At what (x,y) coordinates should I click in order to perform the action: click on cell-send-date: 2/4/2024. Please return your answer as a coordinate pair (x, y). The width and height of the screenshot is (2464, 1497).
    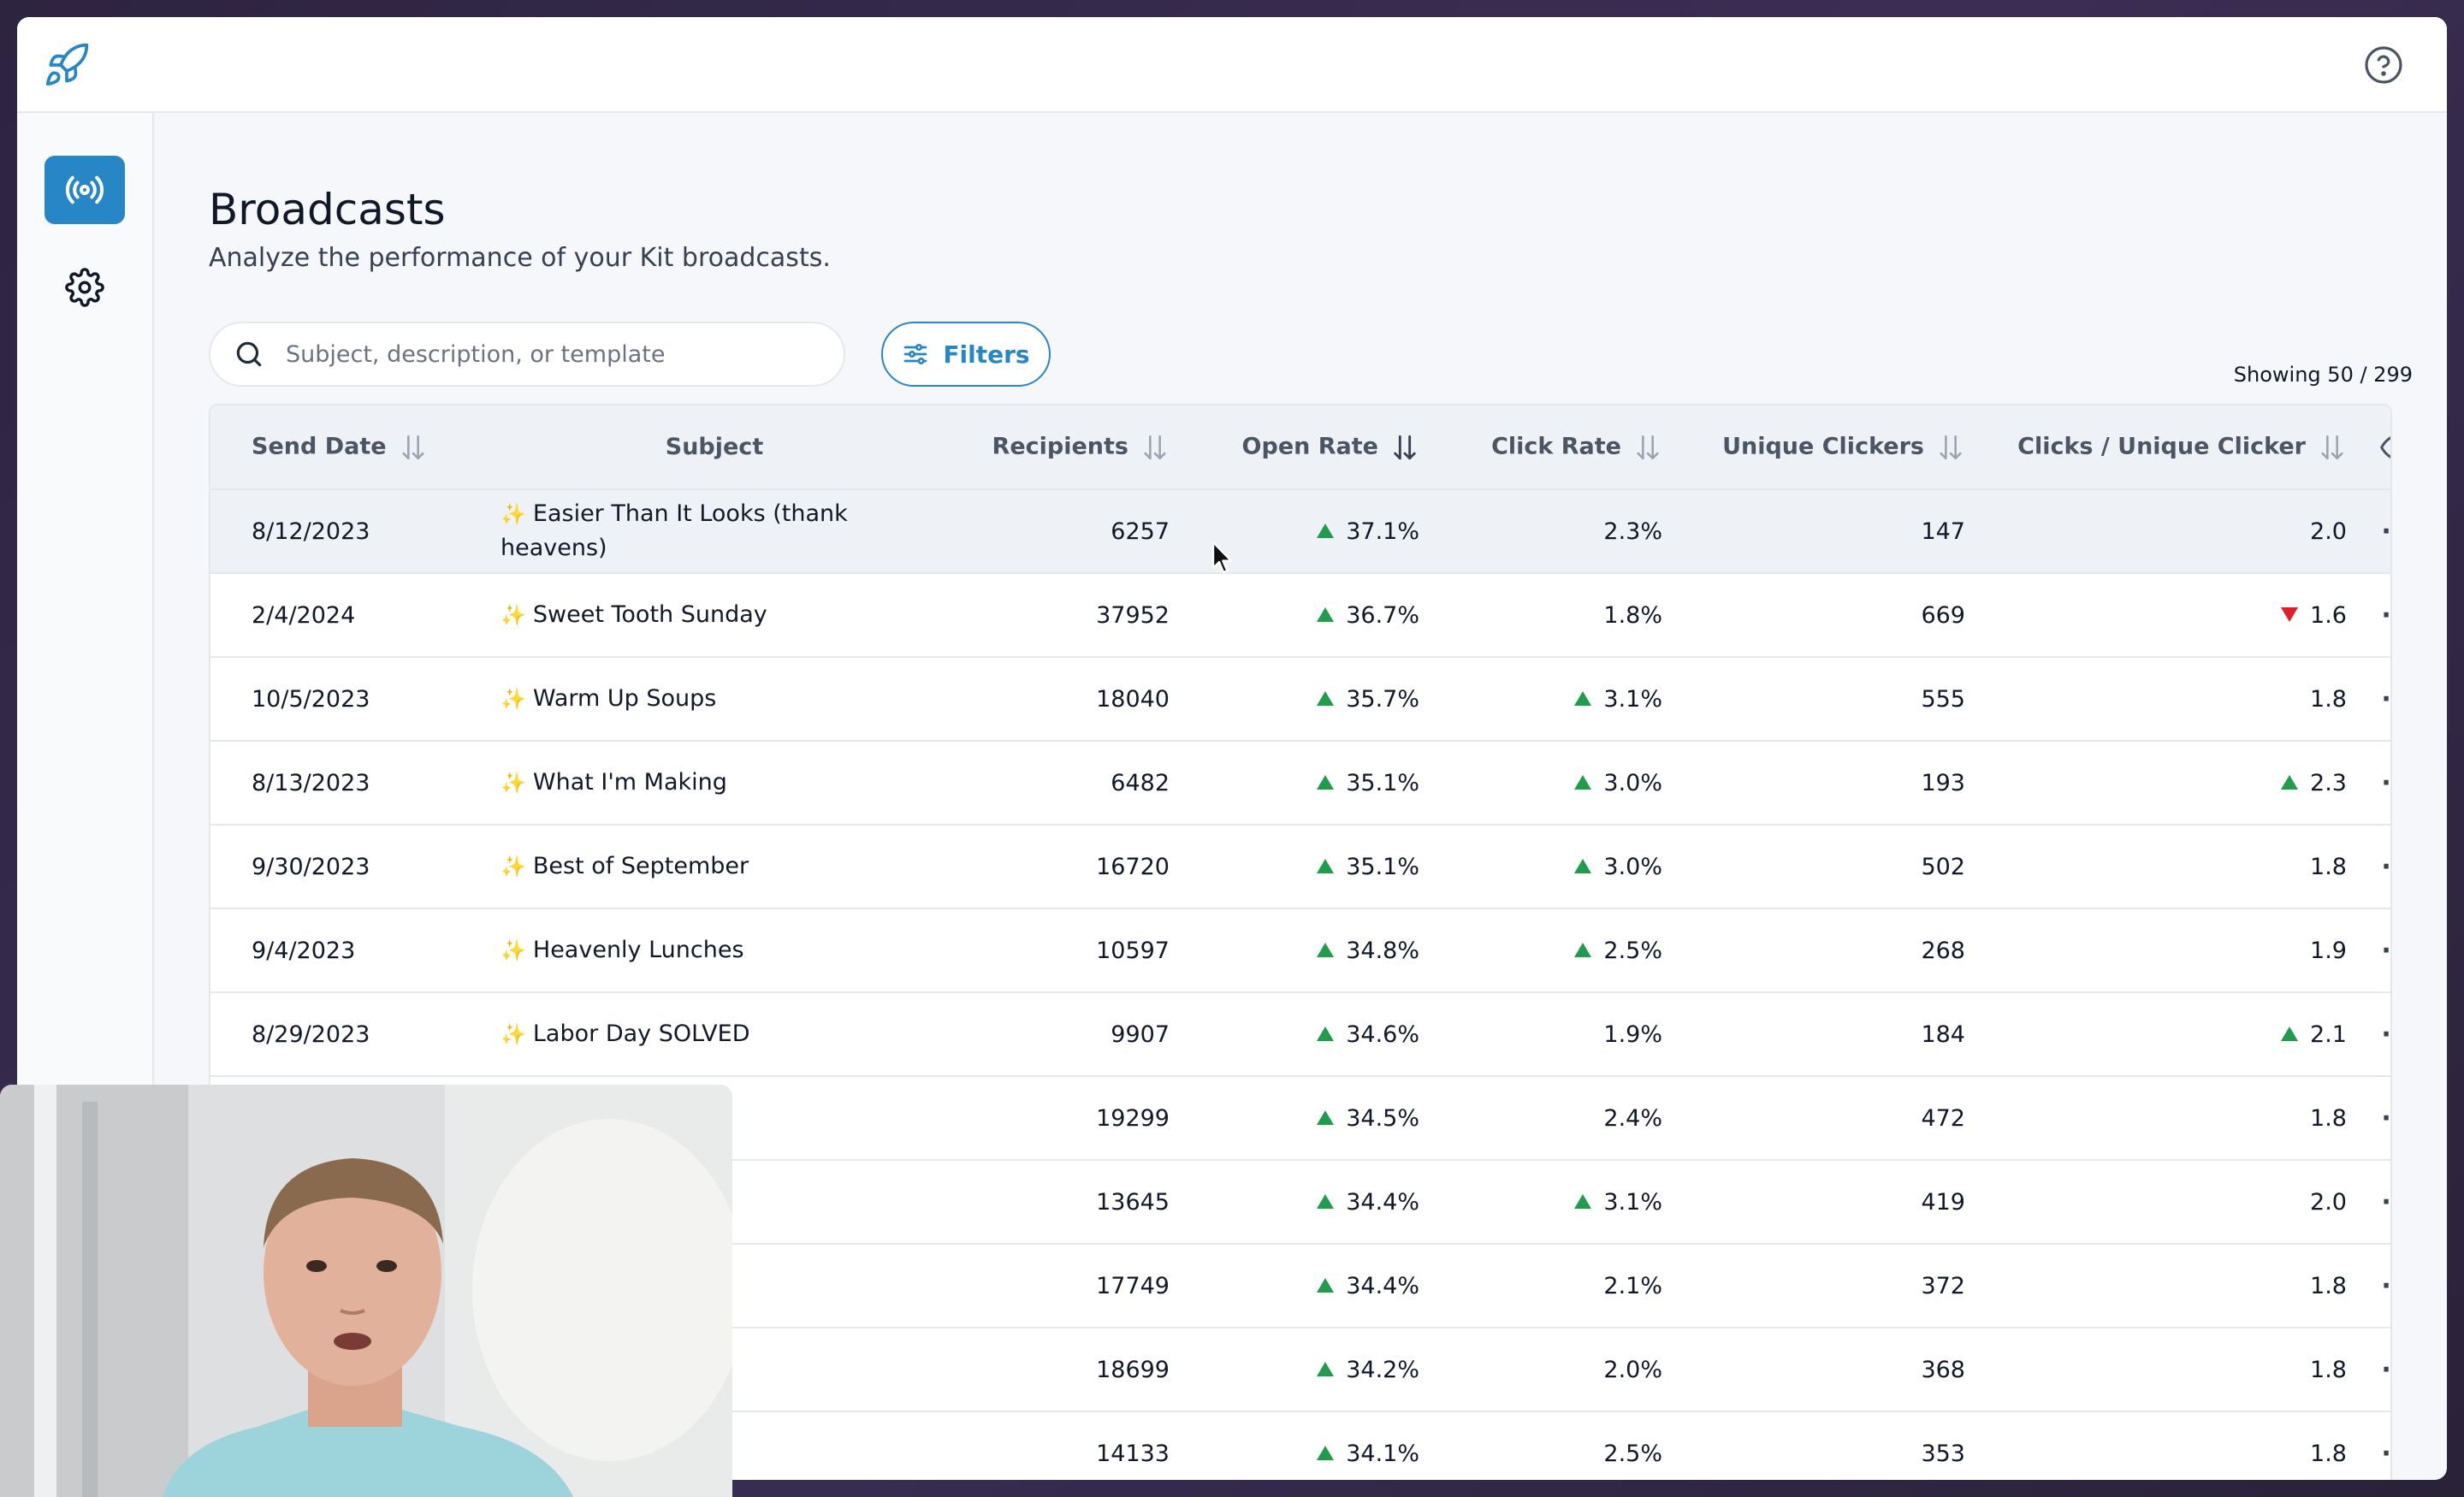
    Looking at the image, I should click on (355, 615).